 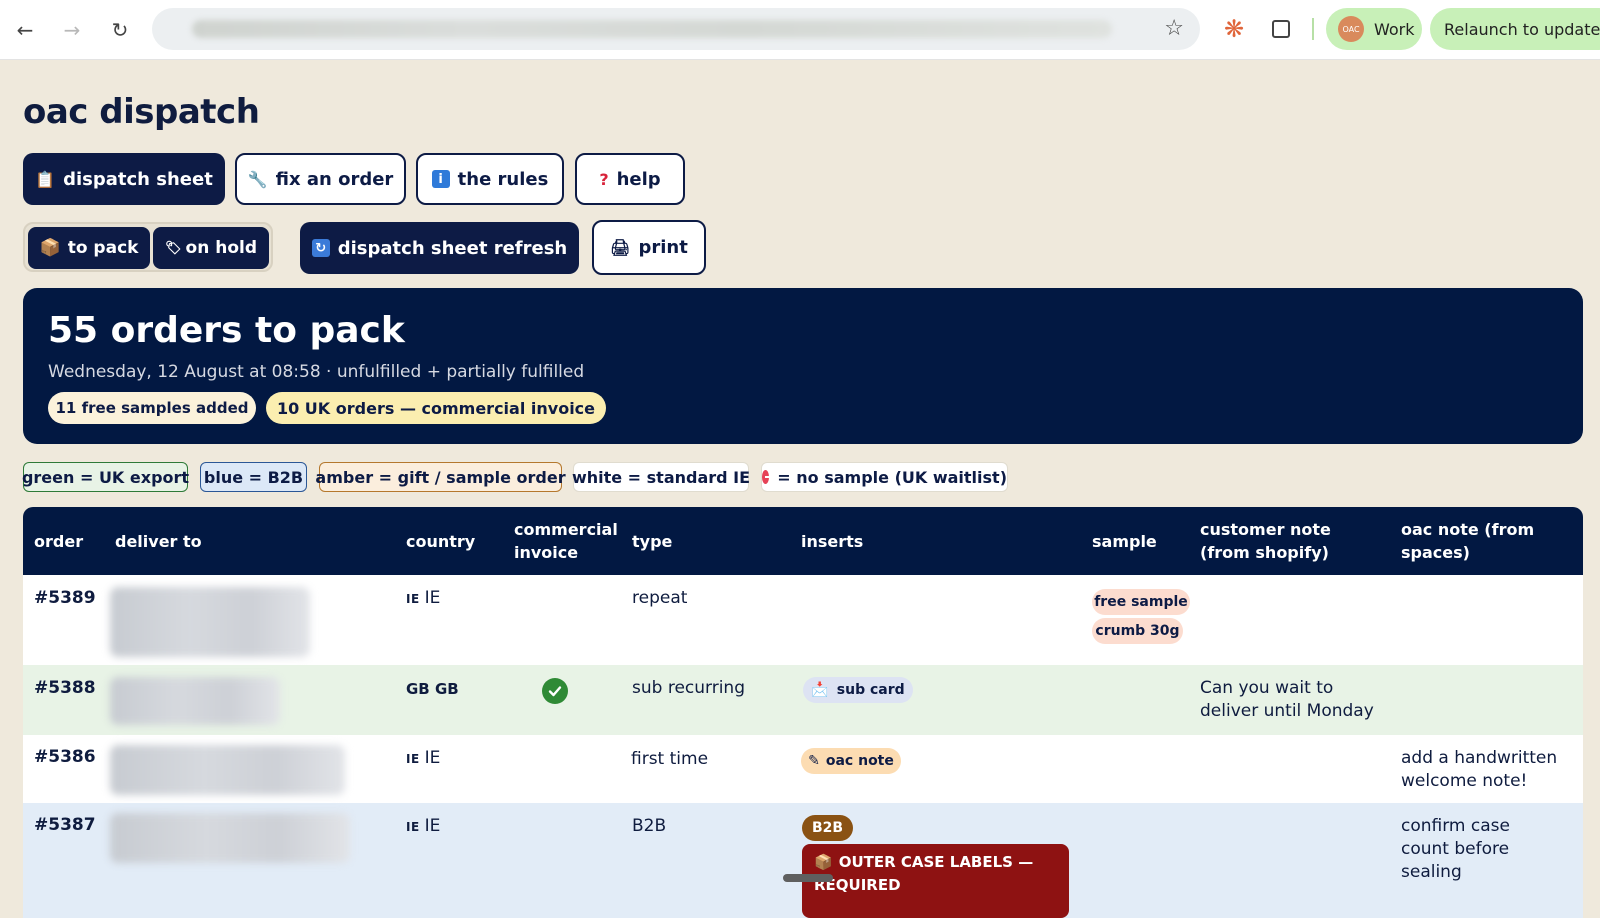 I want to click on legend-green: green = UK export, so click(x=105, y=477).